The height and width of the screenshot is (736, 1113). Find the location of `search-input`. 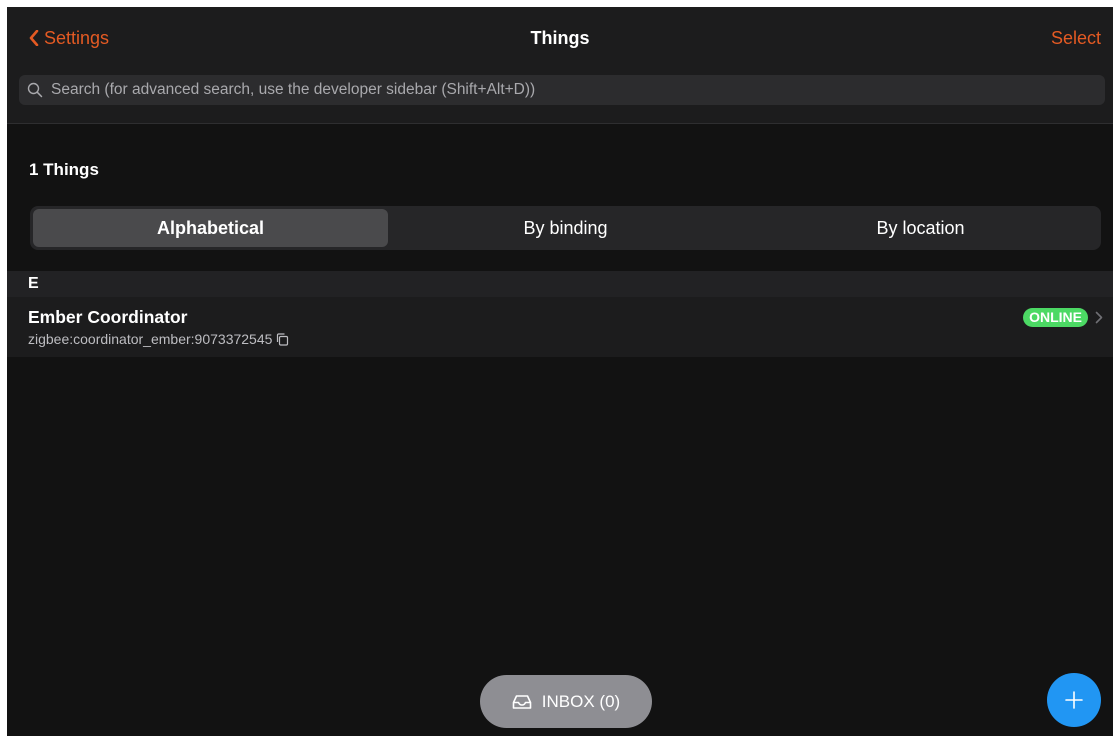

search-input is located at coordinates (578, 90).